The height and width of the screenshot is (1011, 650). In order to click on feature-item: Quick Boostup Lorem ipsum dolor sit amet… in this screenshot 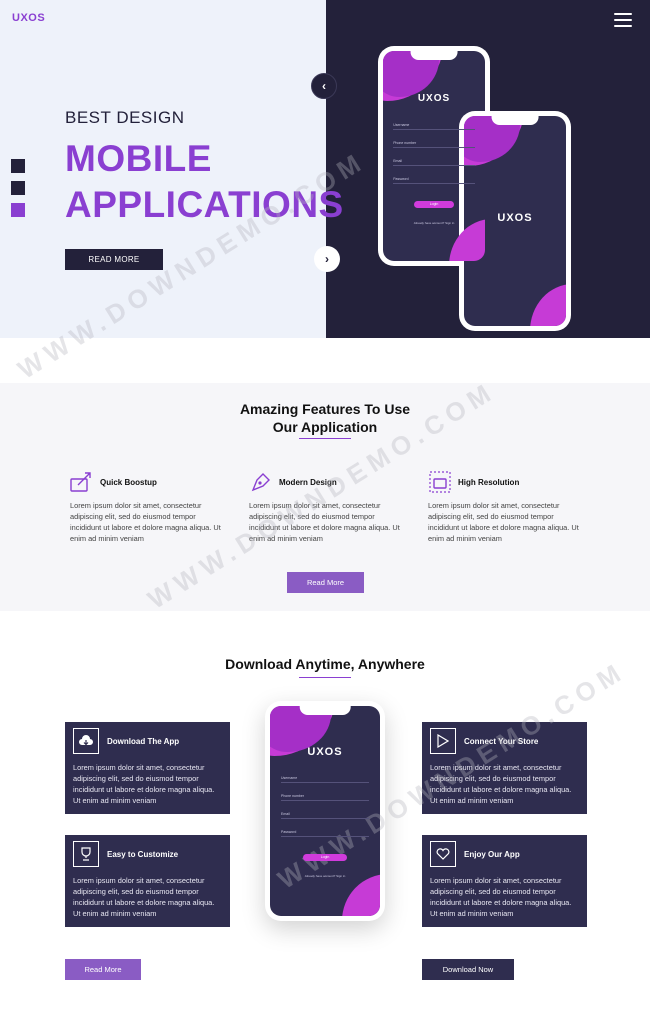, I will do `click(148, 507)`.